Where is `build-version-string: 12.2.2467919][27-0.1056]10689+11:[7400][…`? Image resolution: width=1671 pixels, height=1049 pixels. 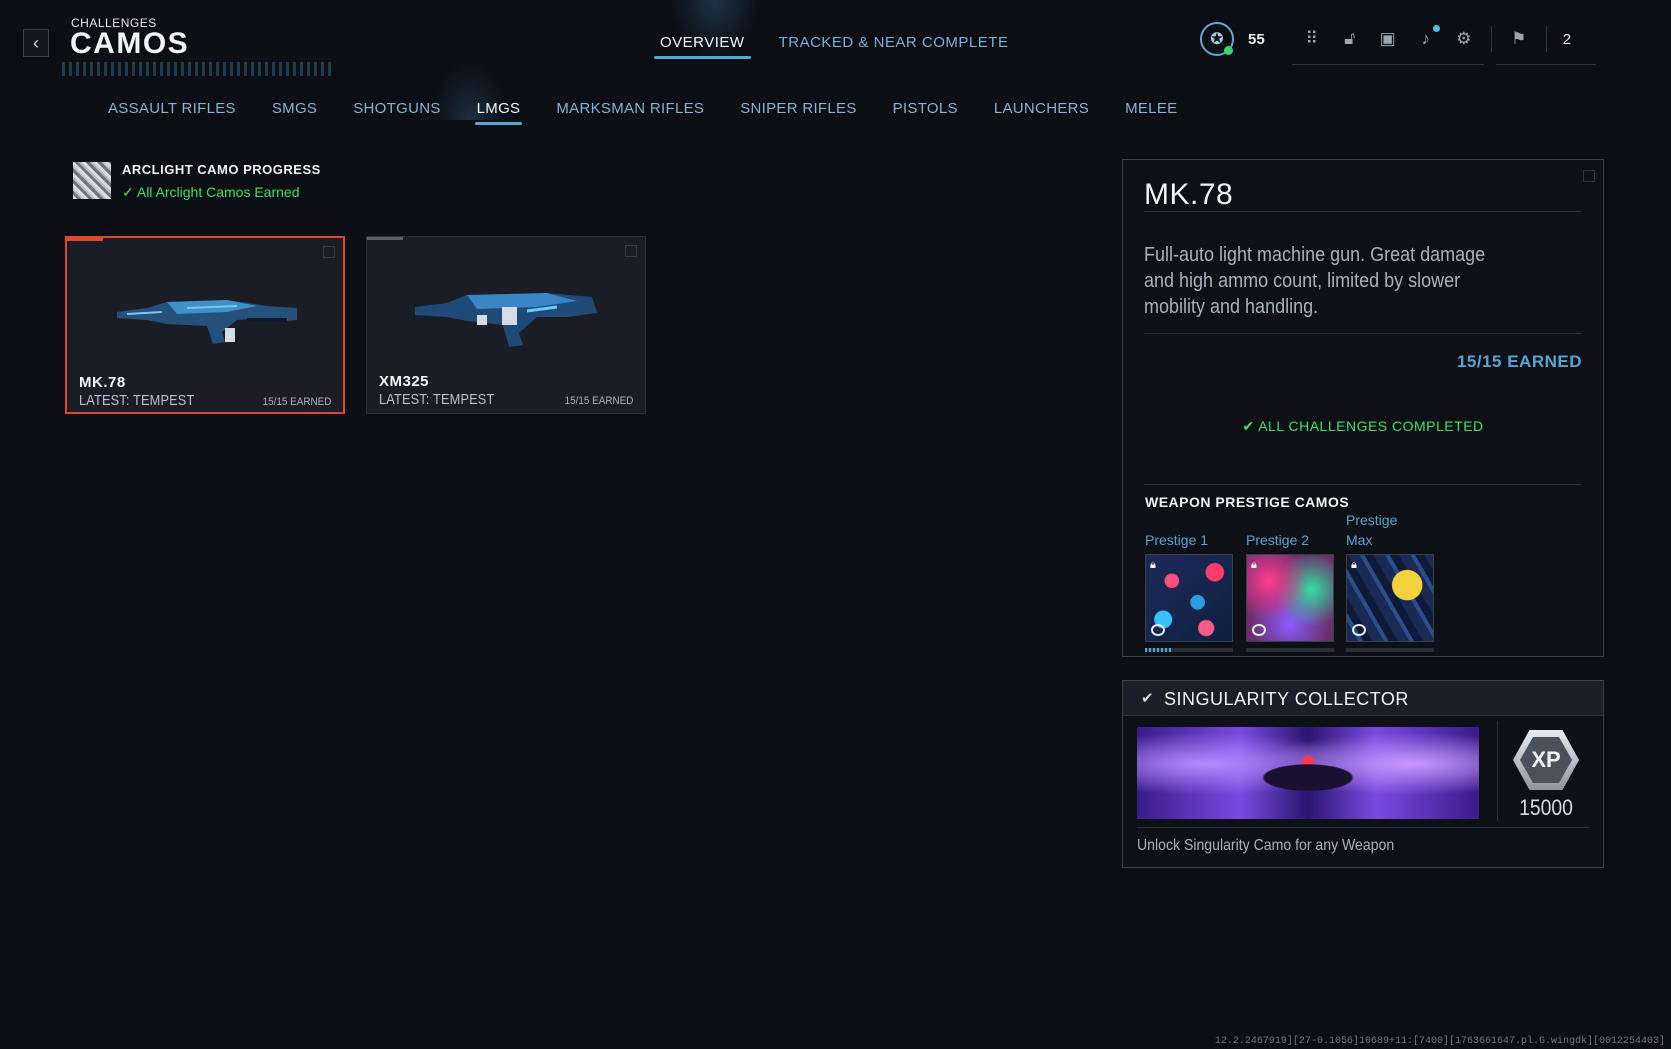 build-version-string: 12.2.2467919][27-0.1056]10689+11:[7400][… is located at coordinates (1439, 1041).